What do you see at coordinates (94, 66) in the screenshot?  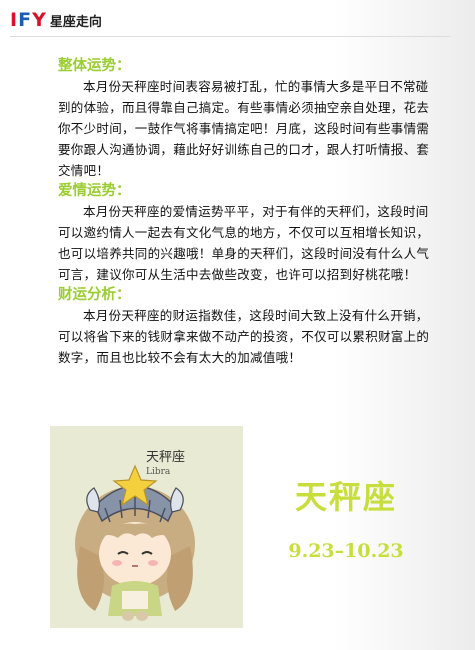 I see `overall-fortune-title: 整体运势：` at bounding box center [94, 66].